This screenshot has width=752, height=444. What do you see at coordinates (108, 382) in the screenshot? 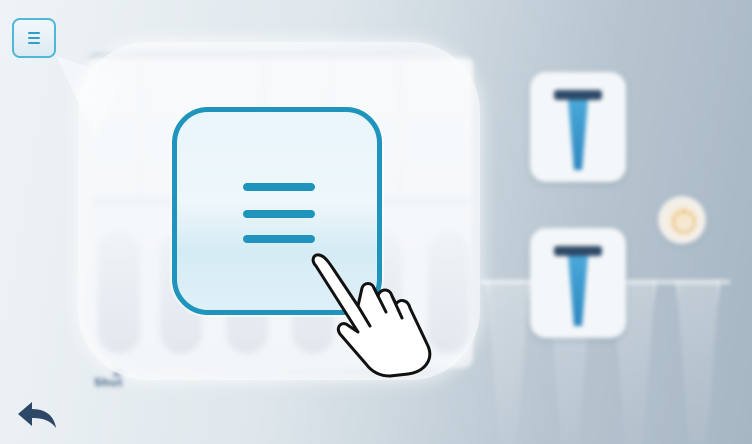
I see `shut-label: Shut` at bounding box center [108, 382].